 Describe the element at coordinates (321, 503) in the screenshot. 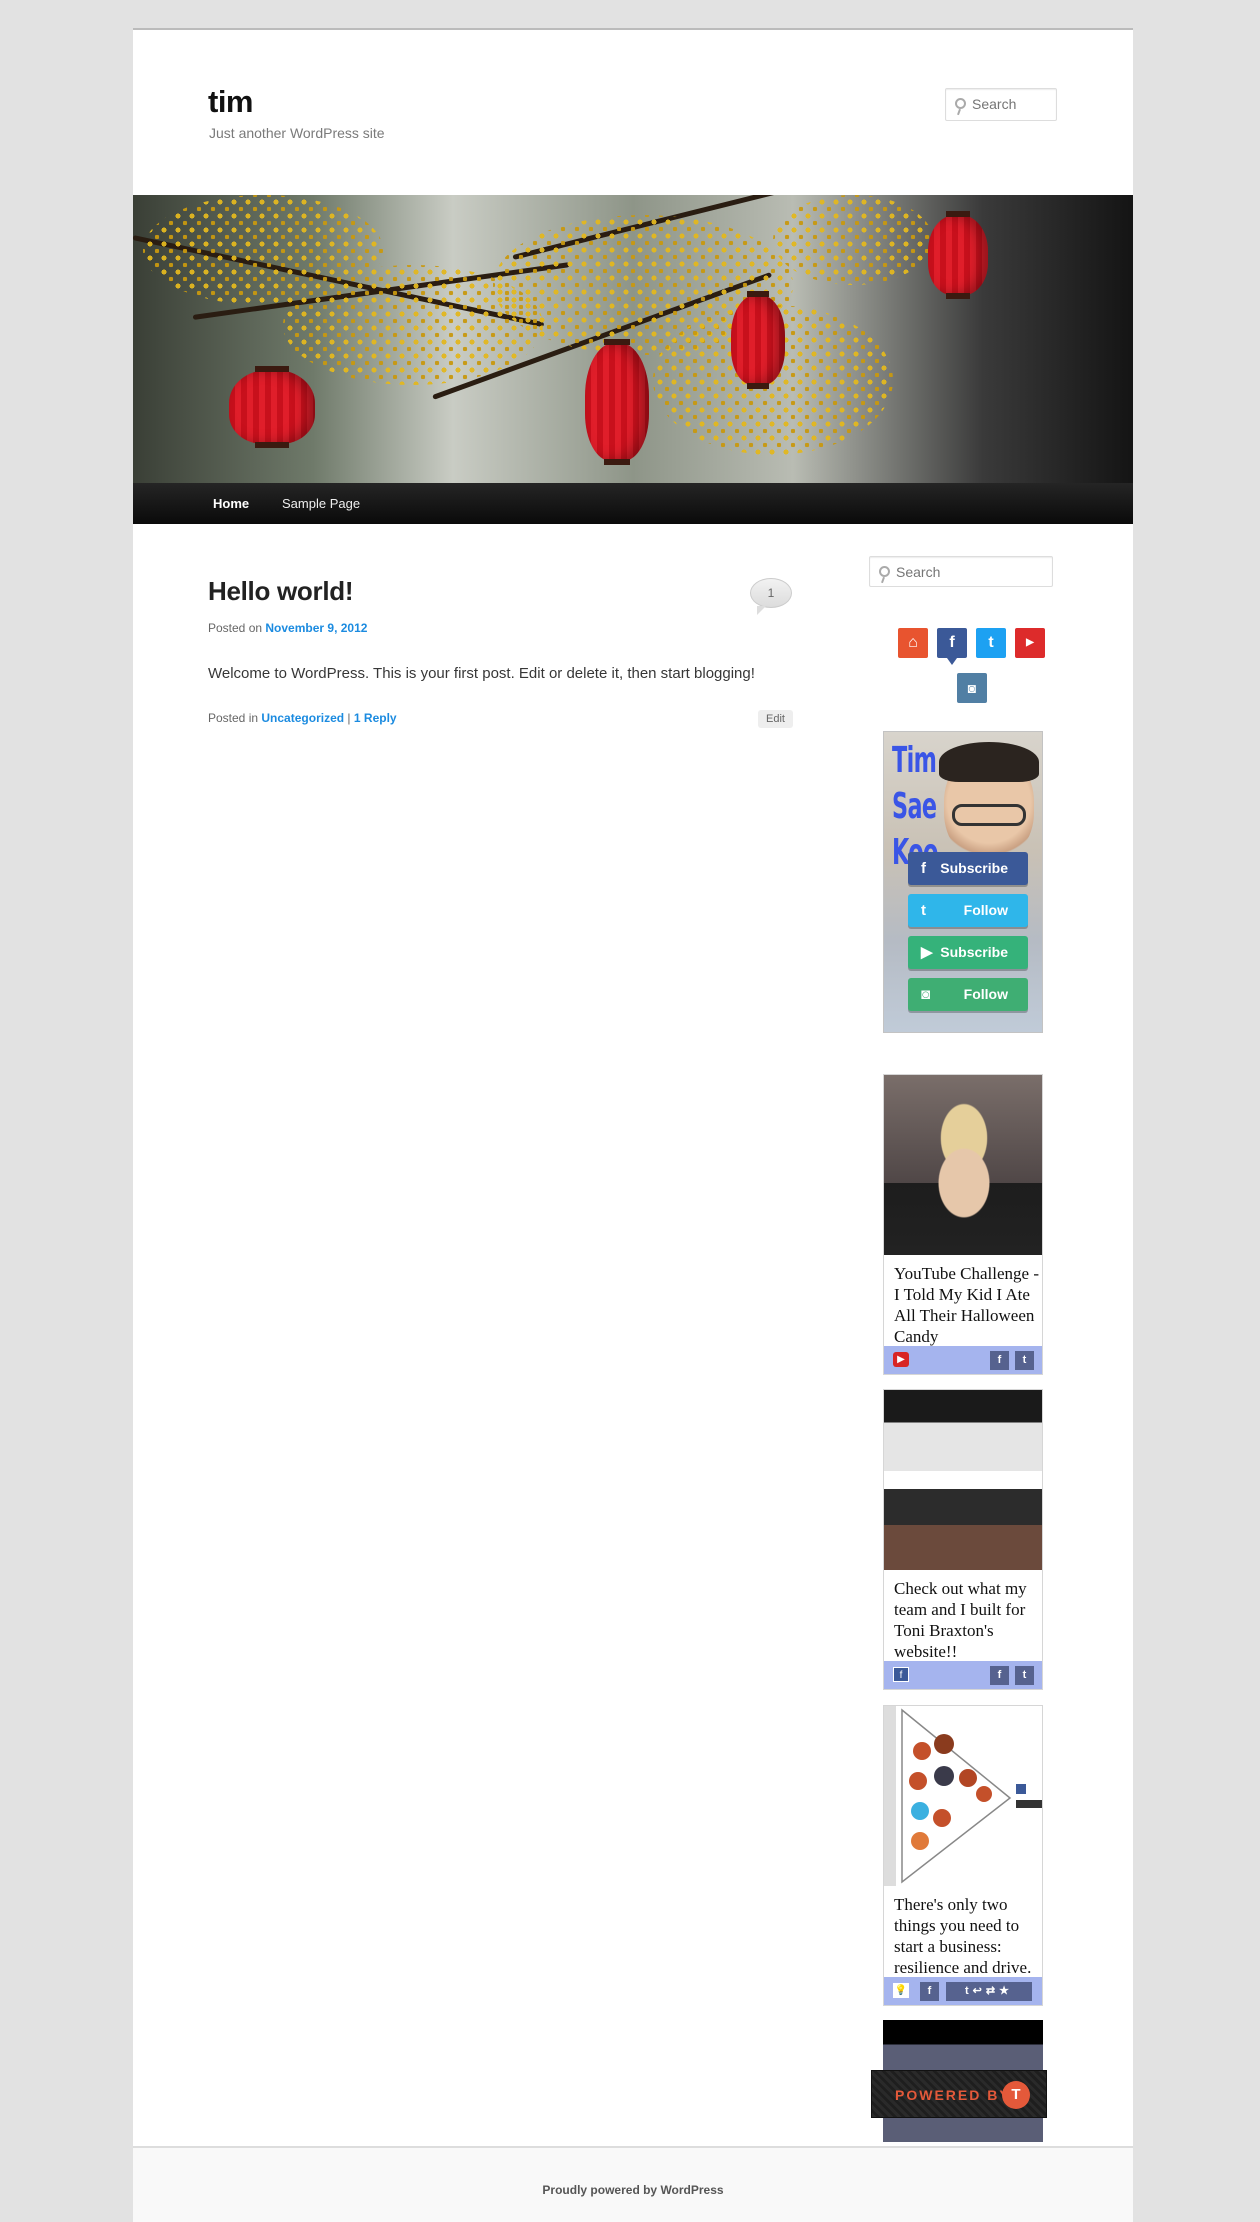

I see `nav-item-sample-page: Sample Page` at that location.